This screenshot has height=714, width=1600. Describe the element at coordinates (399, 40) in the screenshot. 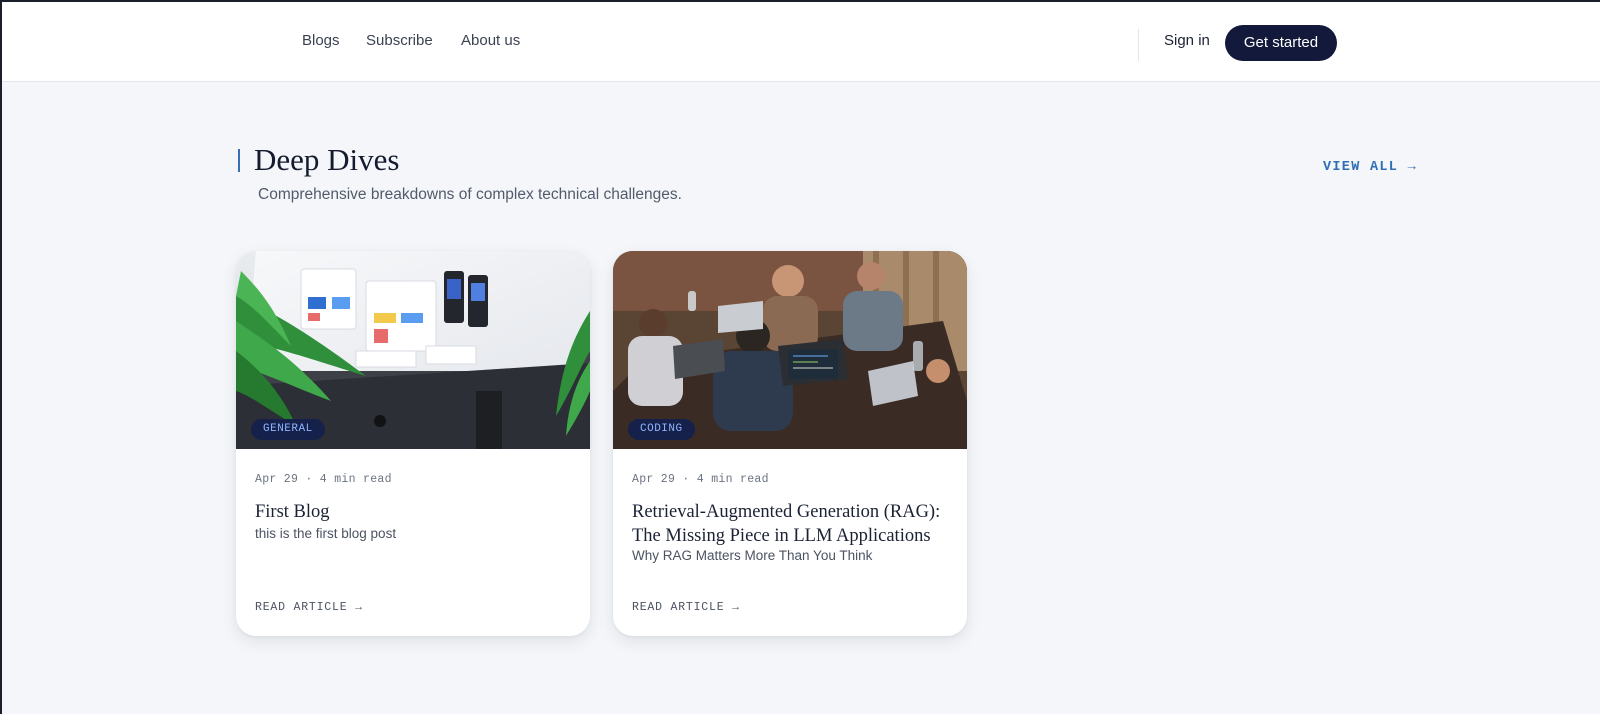

I see `nav-link-subscribe: Subscribe` at that location.